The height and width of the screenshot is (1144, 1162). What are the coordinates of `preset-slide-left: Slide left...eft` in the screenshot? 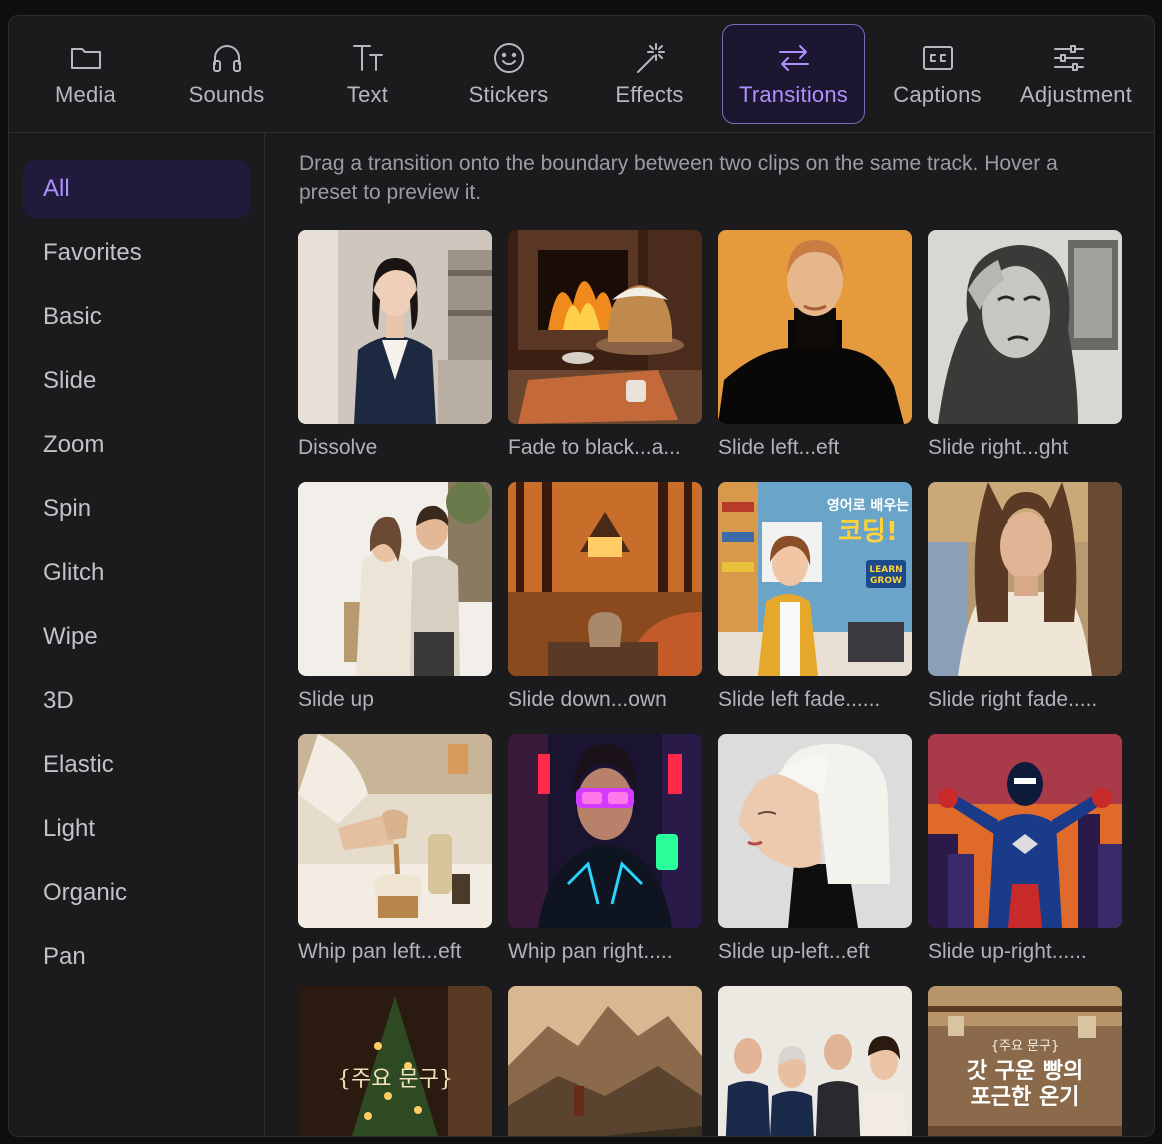 It's located at (815, 345).